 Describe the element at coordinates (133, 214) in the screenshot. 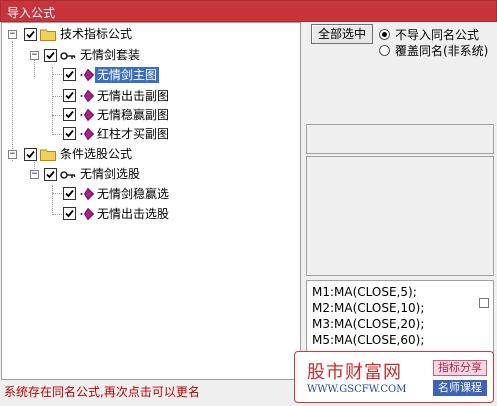

I see `node-label: 无情出击选股` at that location.